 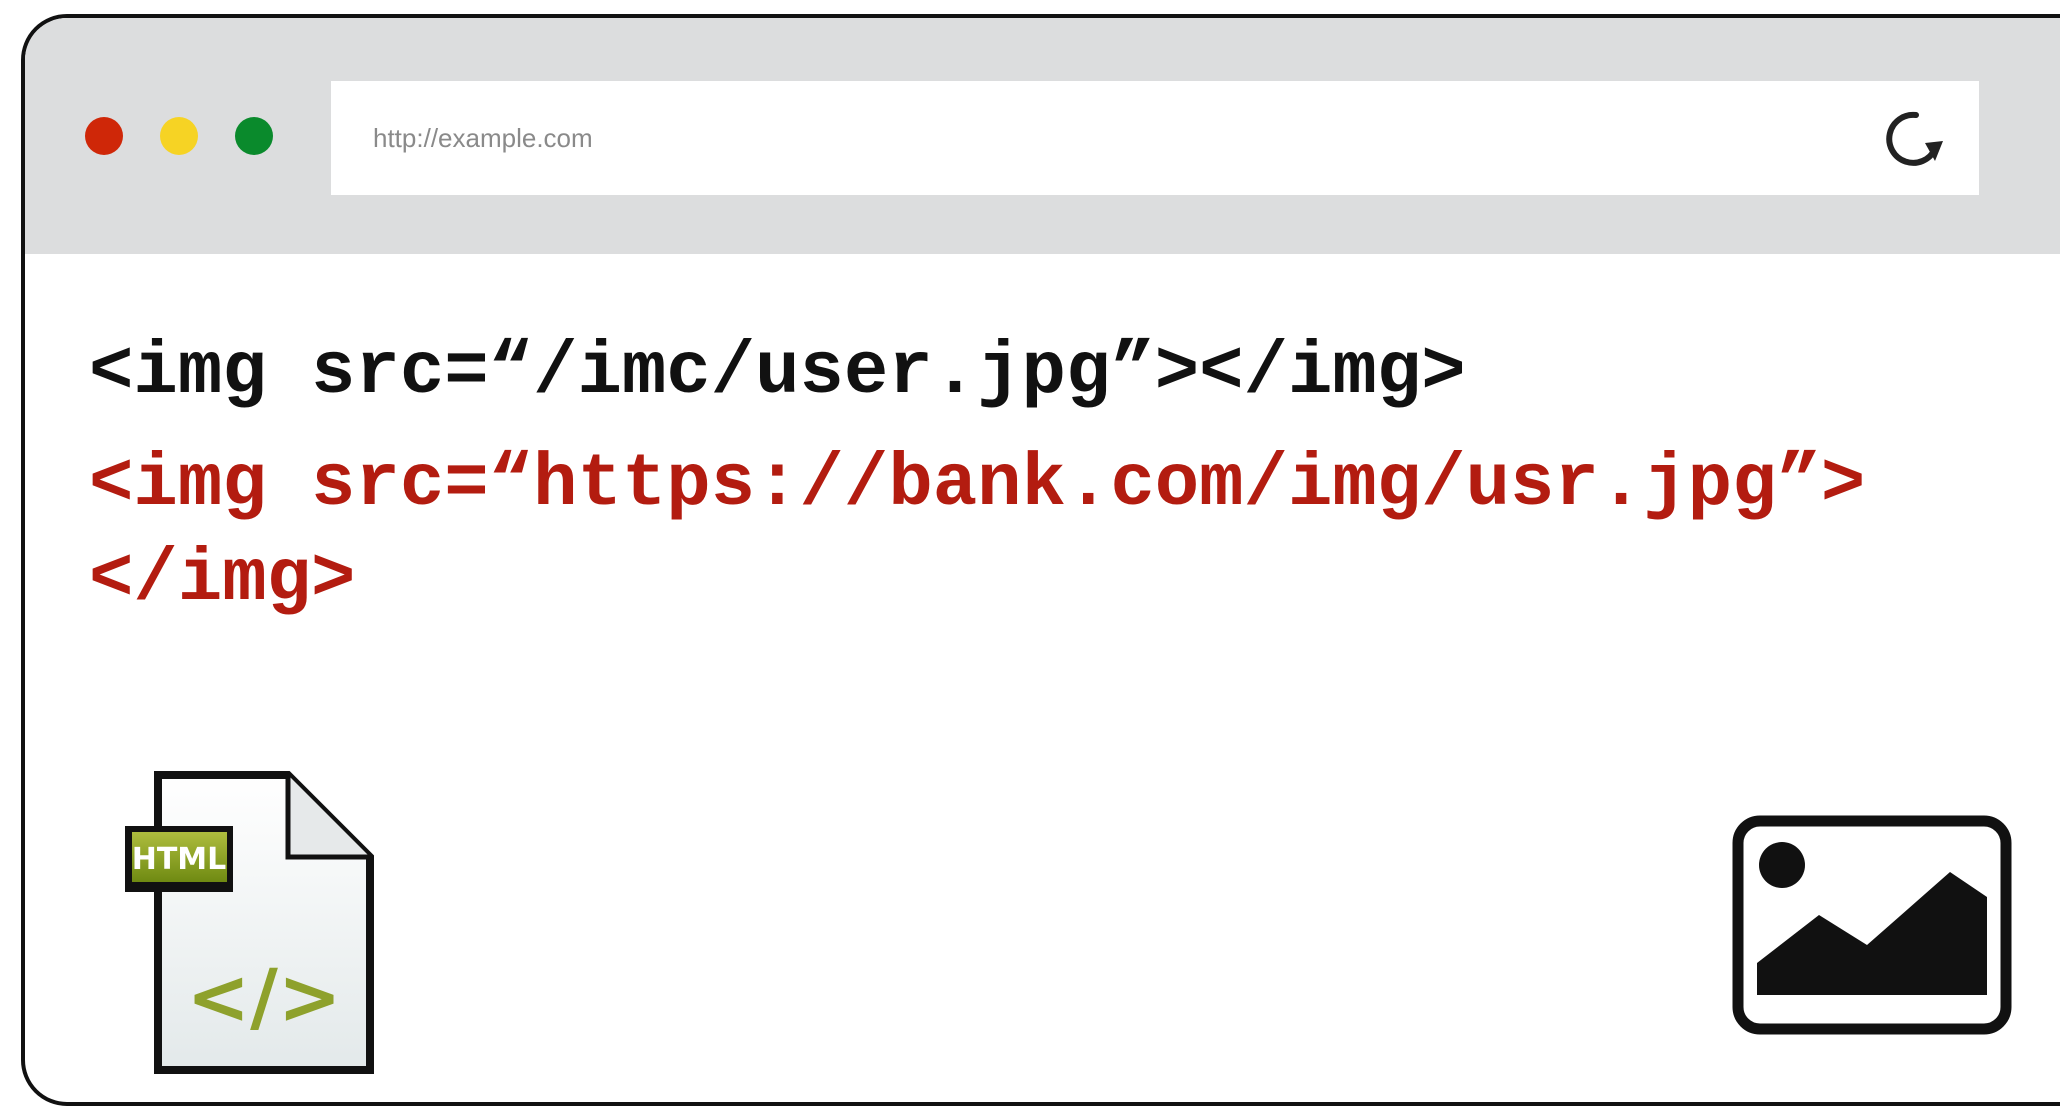 I want to click on minimize-window-button, so click(x=179, y=136).